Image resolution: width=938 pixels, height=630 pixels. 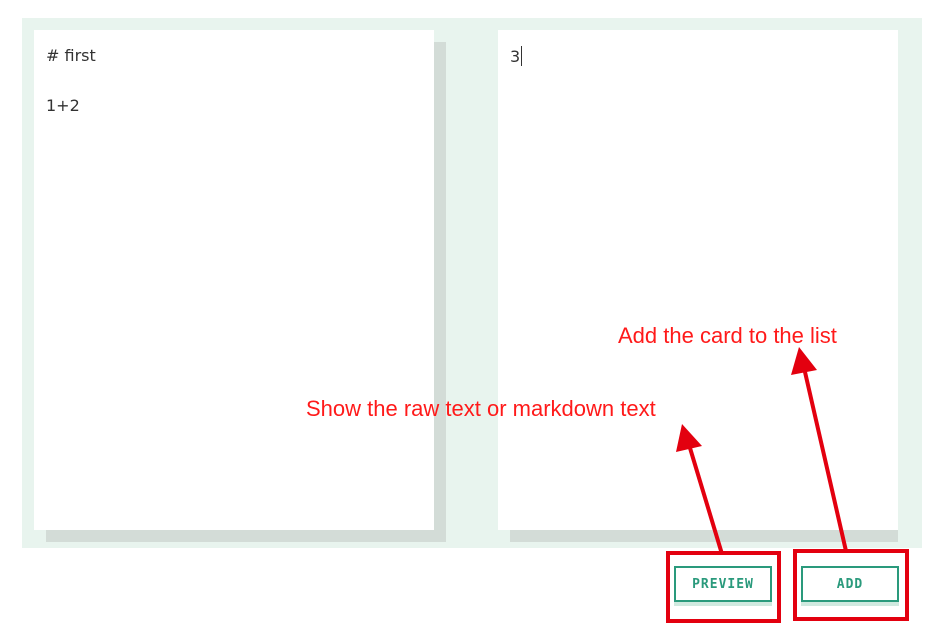 What do you see at coordinates (819, 449) in the screenshot?
I see `add-arrow` at bounding box center [819, 449].